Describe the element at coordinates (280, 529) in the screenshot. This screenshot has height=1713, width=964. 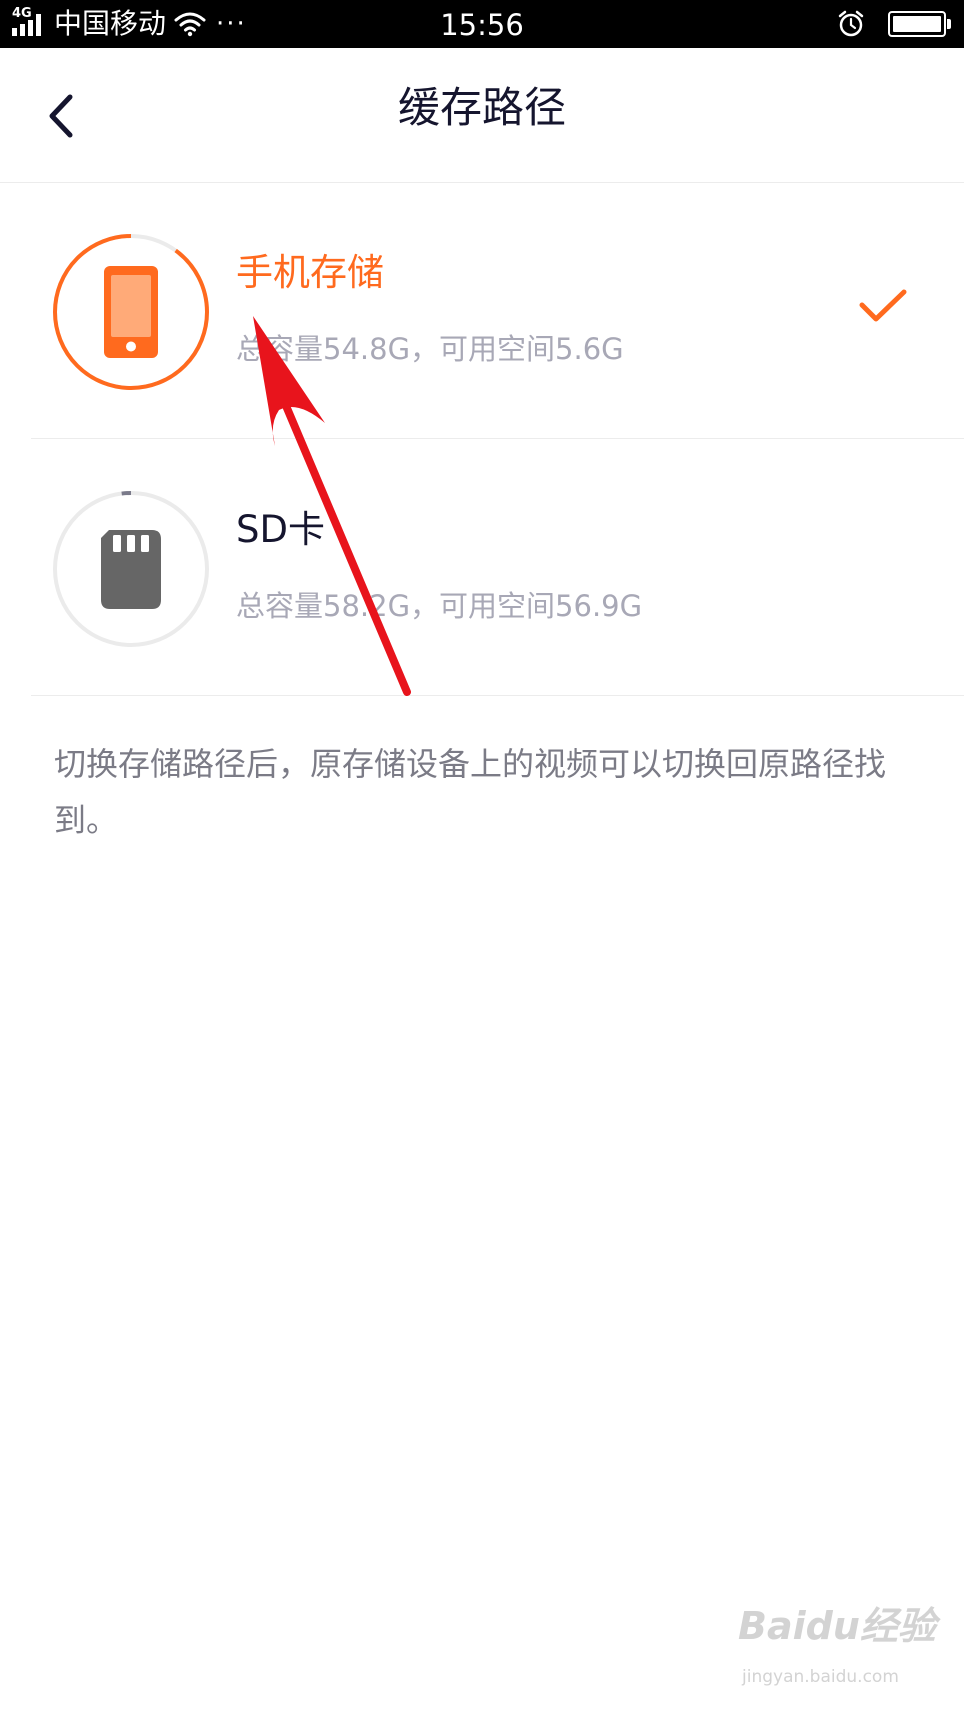
I see `storage-name: SD卡` at that location.